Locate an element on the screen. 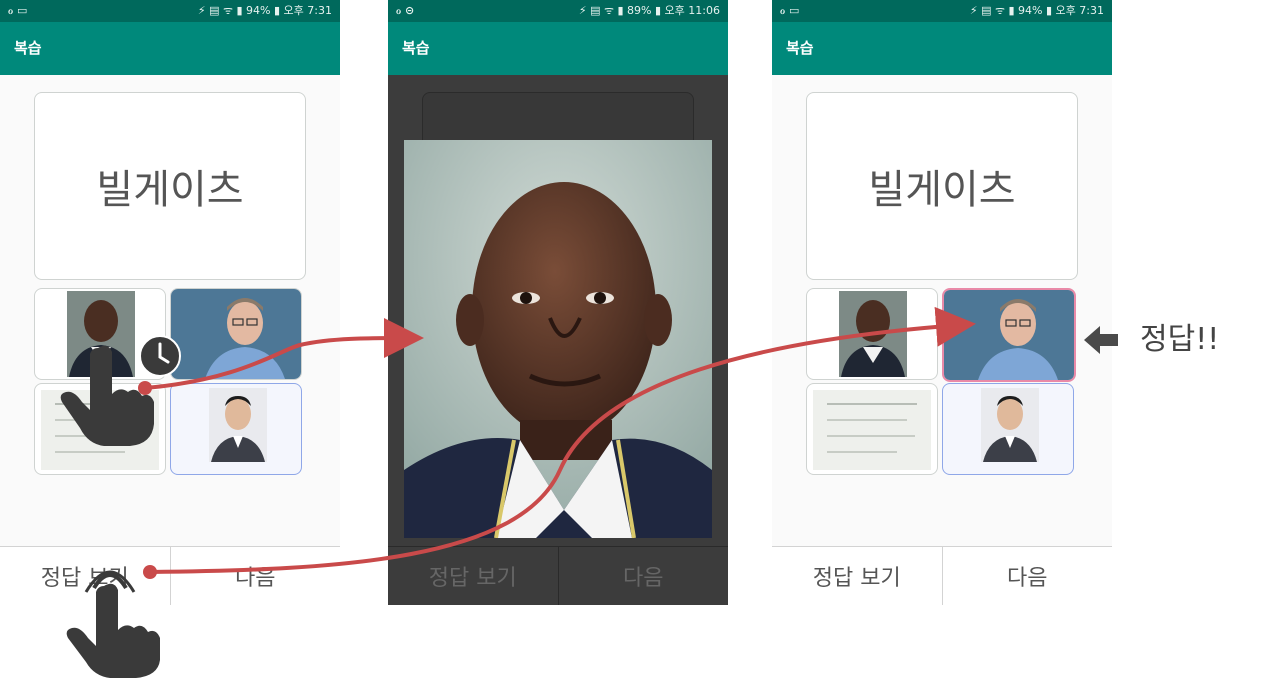 This screenshot has height=678, width=1267. document-scan is located at coordinates (872, 430).